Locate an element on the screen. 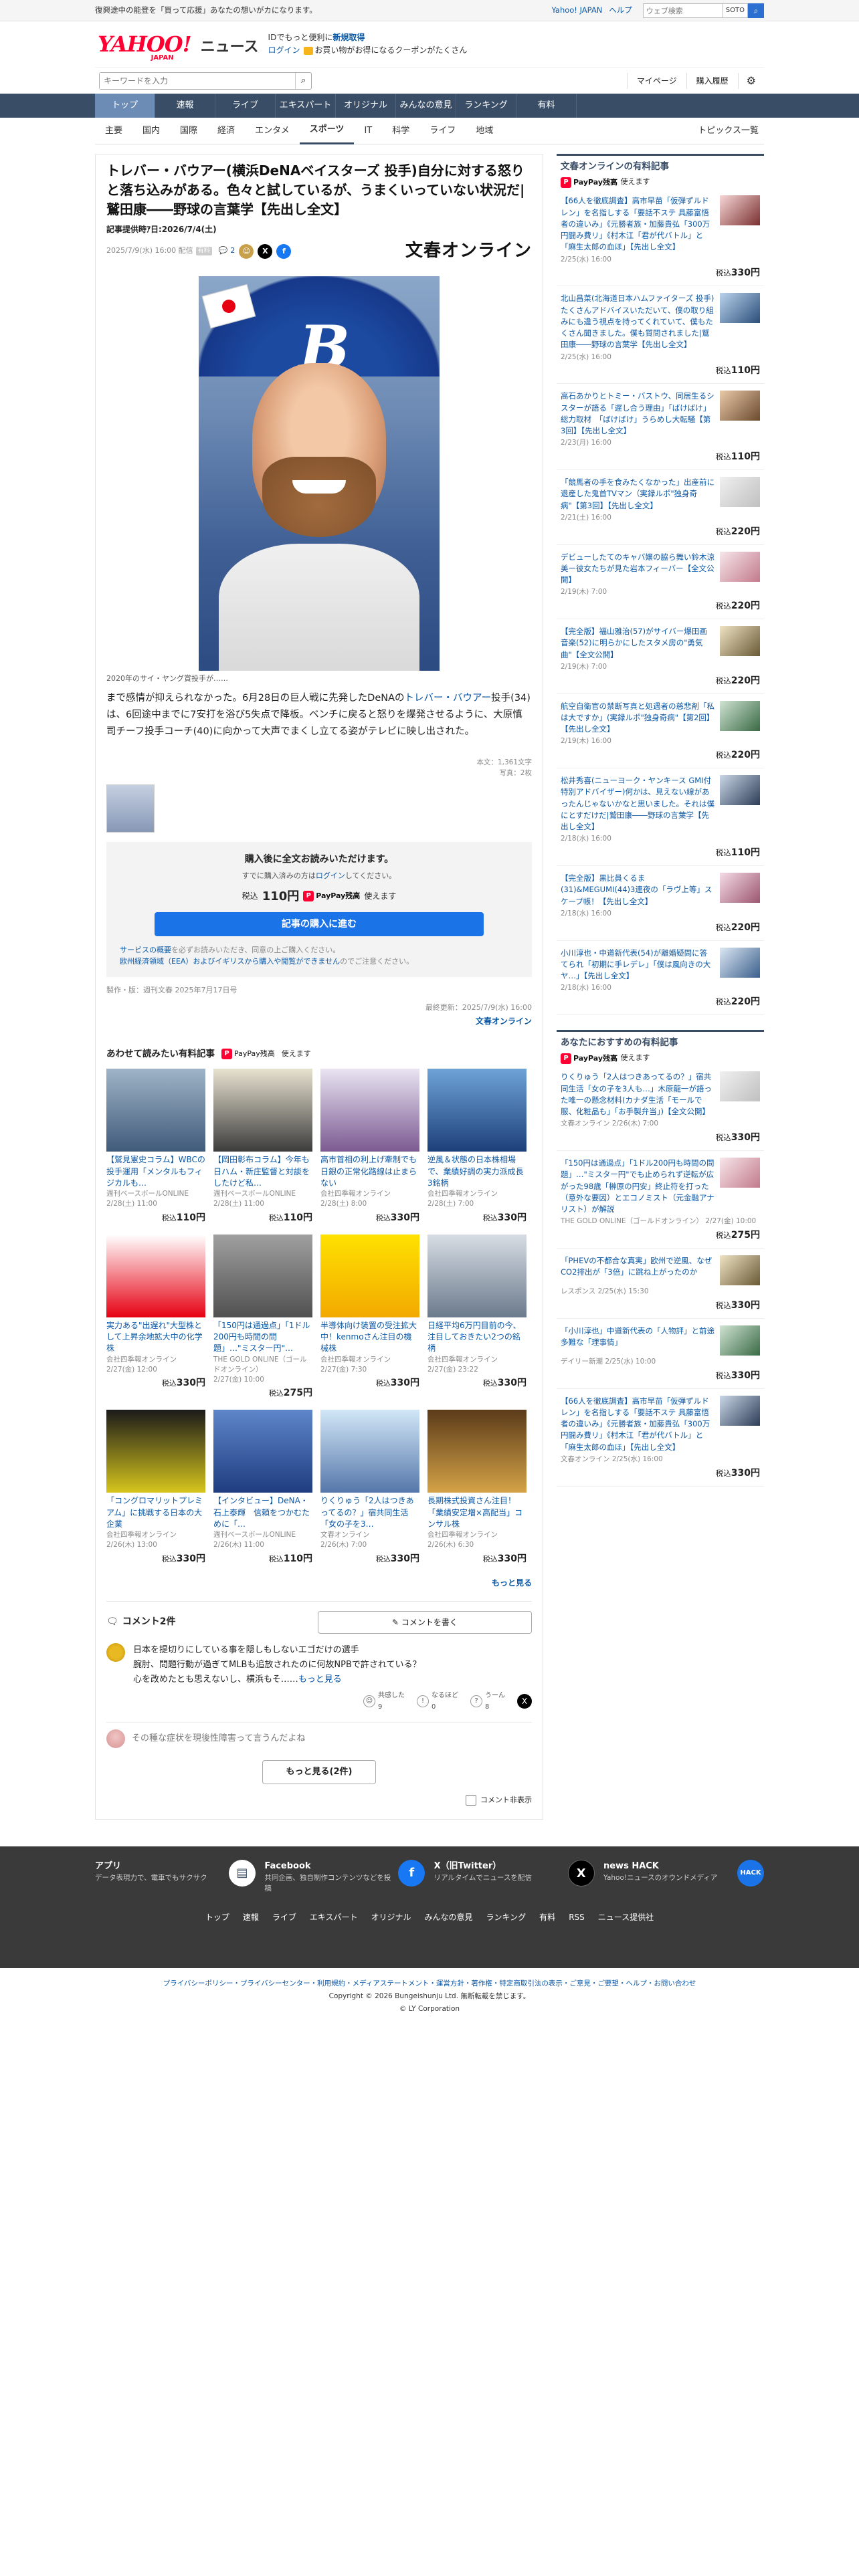 The height and width of the screenshot is (2576, 859). footer-nav-paid: 有料 is located at coordinates (547, 1917).